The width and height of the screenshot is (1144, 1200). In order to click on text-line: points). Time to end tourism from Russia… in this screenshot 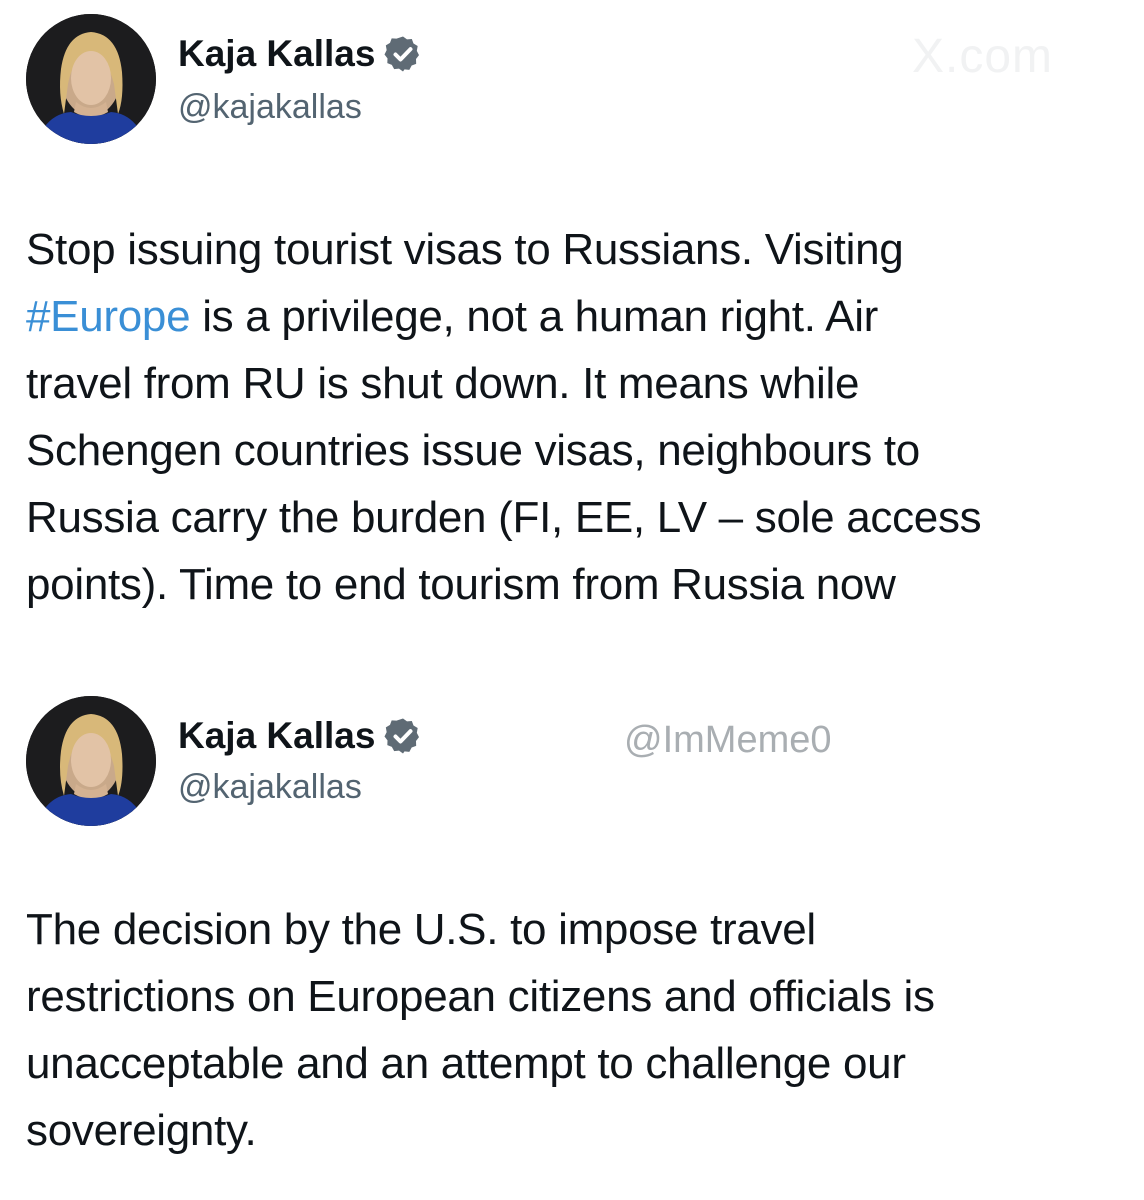, I will do `click(461, 584)`.